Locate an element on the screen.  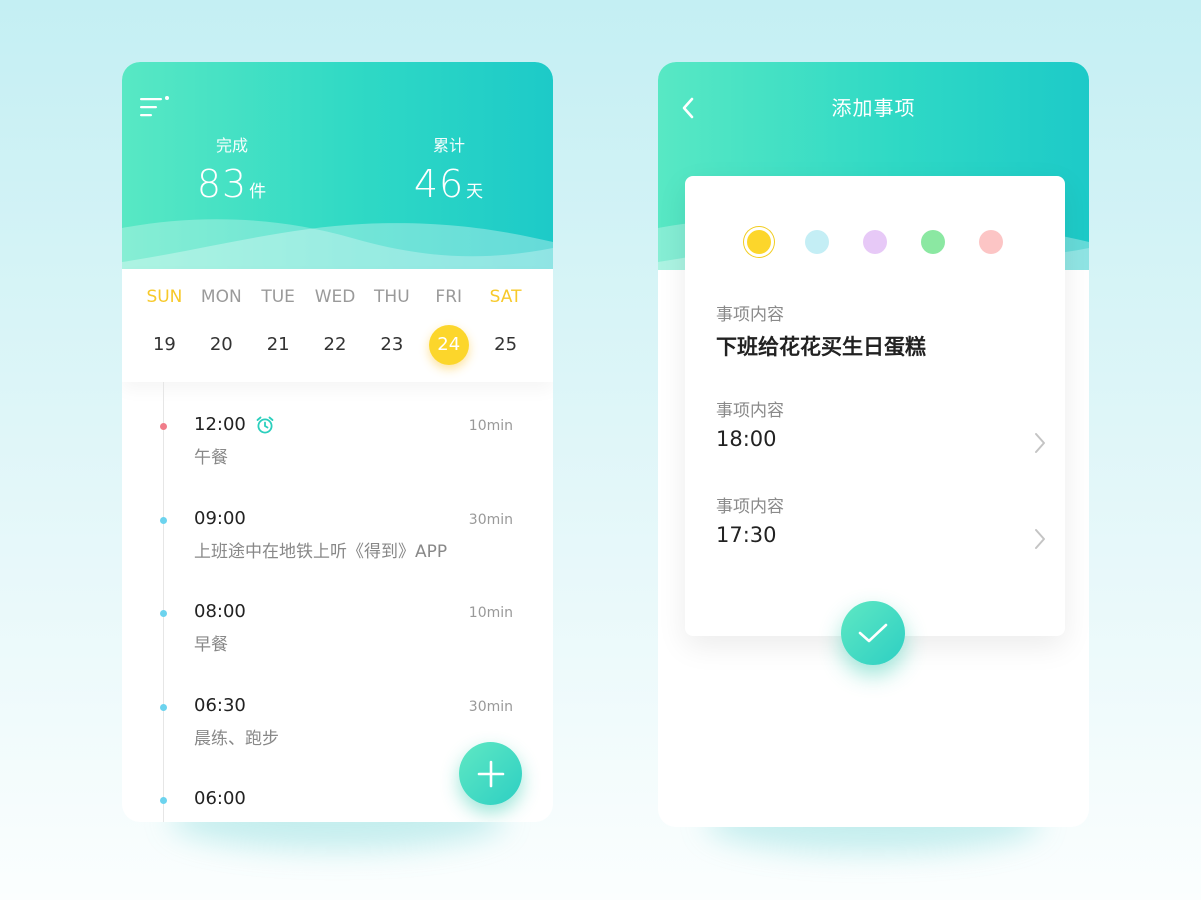
event-time: 08:00 is located at coordinates (220, 611).